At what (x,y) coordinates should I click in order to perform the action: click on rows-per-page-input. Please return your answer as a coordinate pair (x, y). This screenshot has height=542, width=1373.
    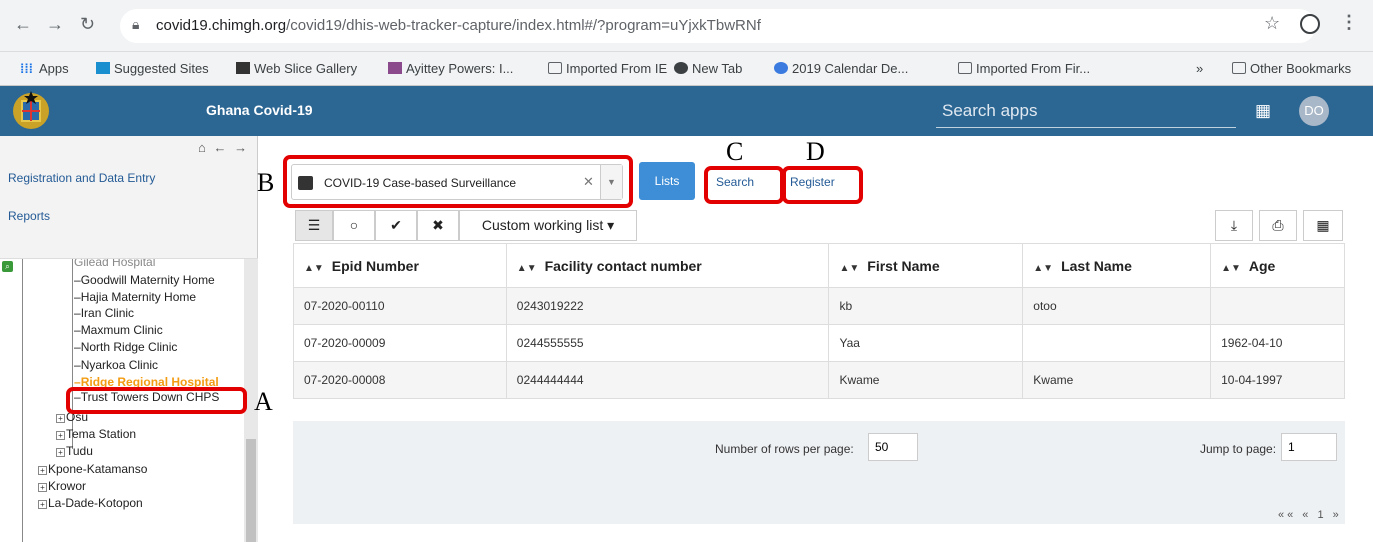
    Looking at the image, I should click on (893, 447).